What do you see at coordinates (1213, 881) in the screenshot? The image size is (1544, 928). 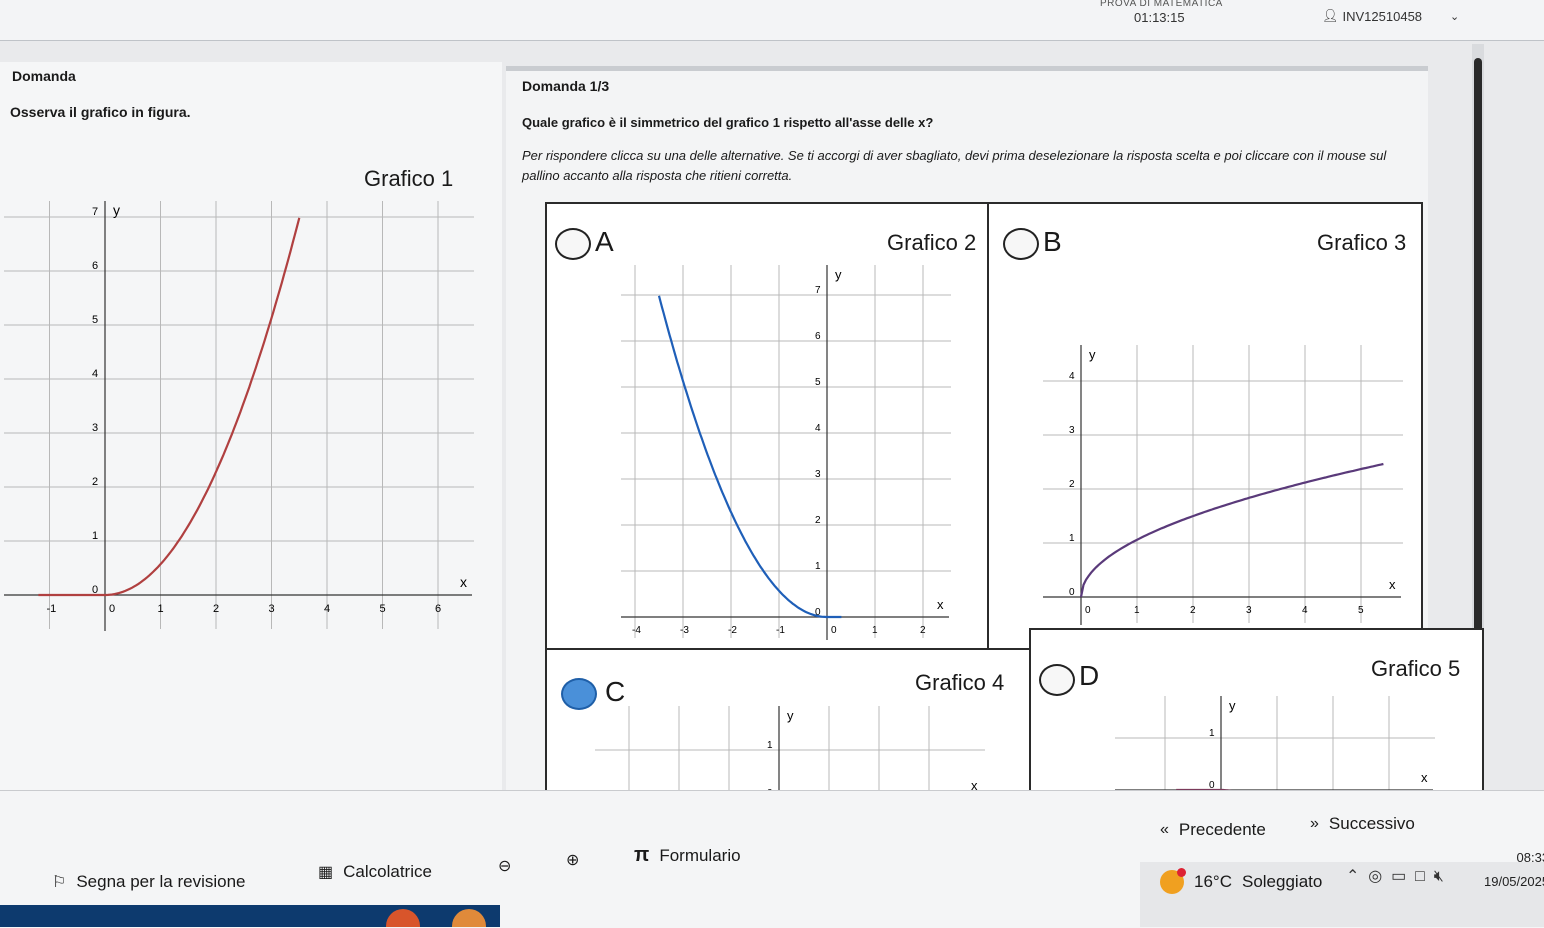 I see `temperature: 16°C` at bounding box center [1213, 881].